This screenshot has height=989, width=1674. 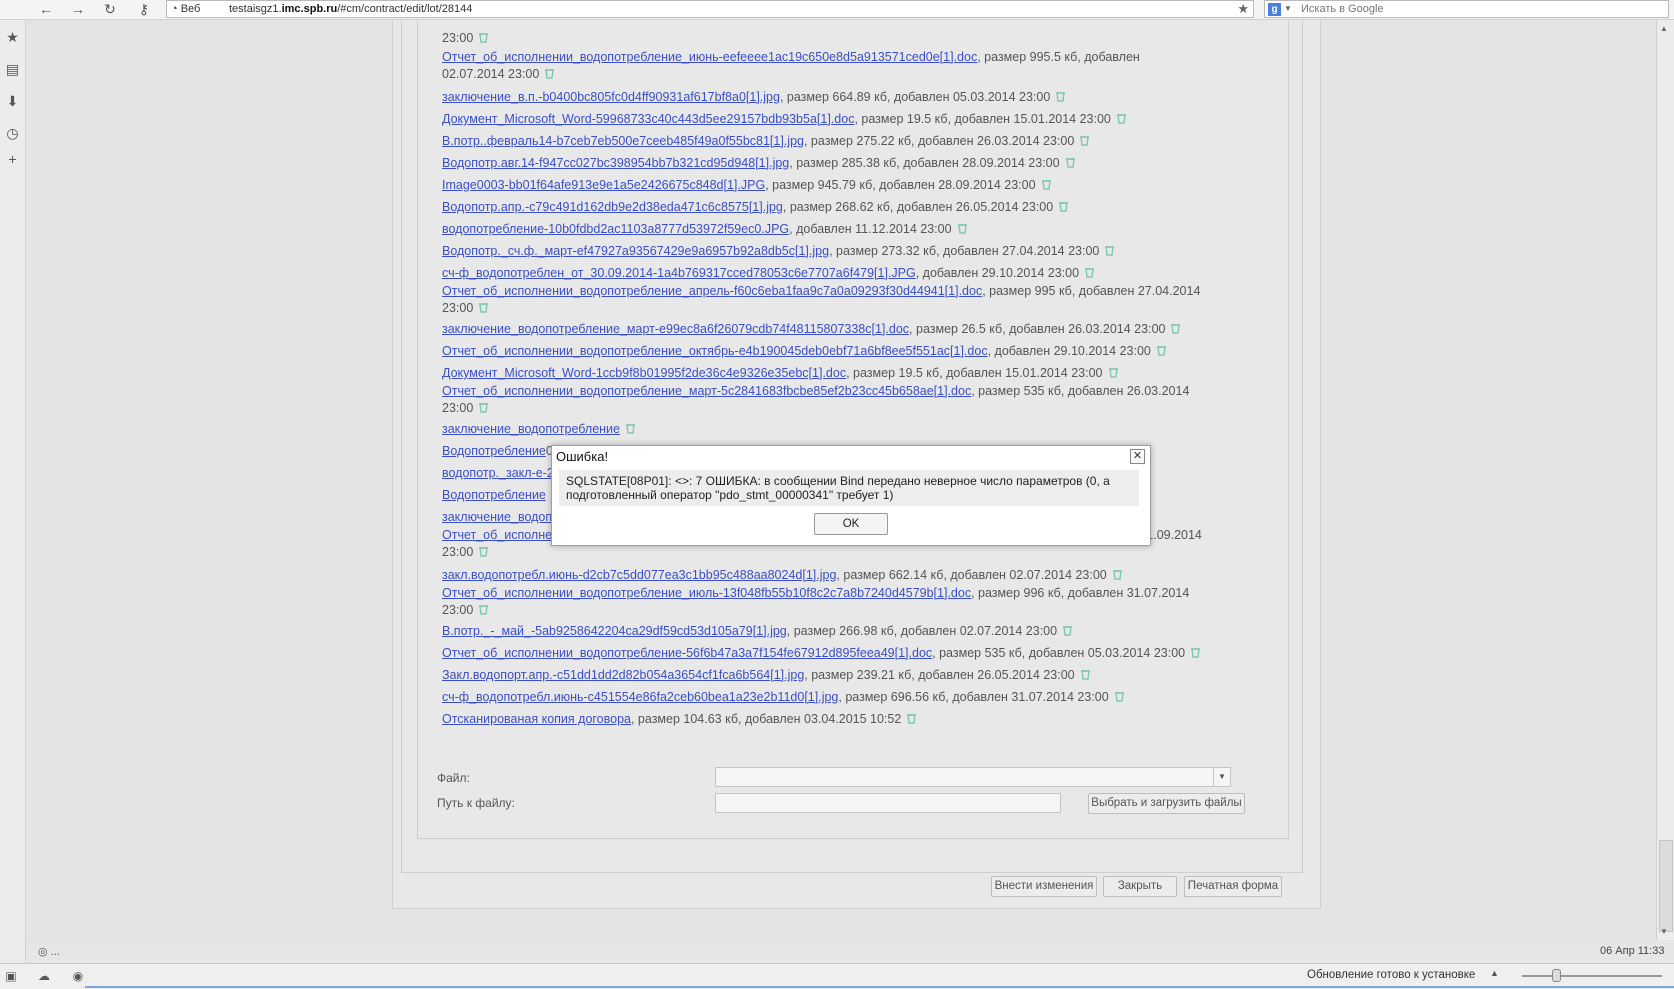 What do you see at coordinates (498, 473) in the screenshot?
I see `file-link: водопотр._закл-е-2` at bounding box center [498, 473].